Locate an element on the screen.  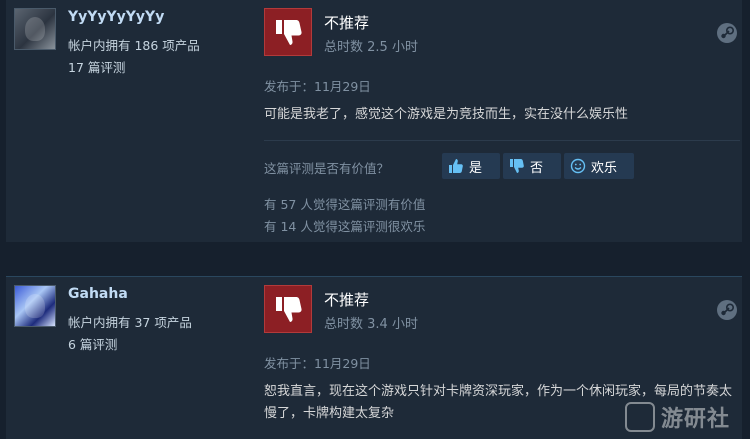
products-owned: 帐户内拥有 37 项产品 is located at coordinates (130, 321).